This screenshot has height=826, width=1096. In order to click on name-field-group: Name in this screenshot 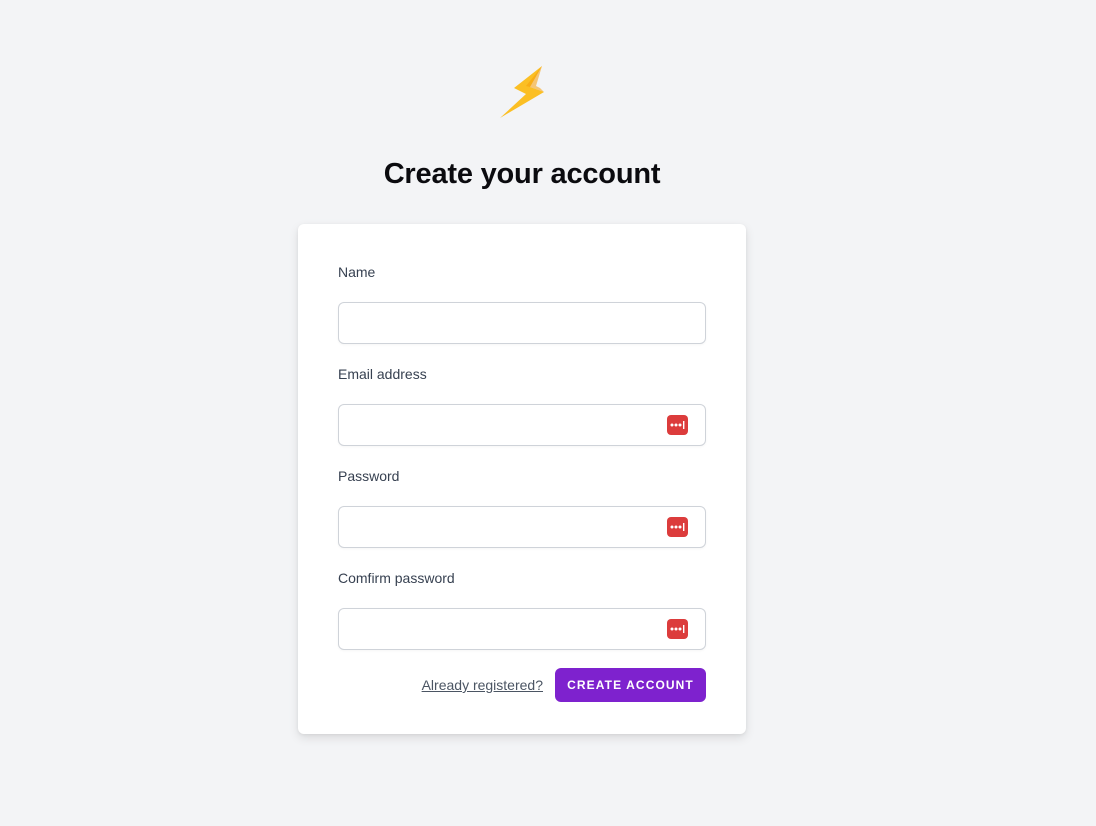, I will do `click(522, 303)`.